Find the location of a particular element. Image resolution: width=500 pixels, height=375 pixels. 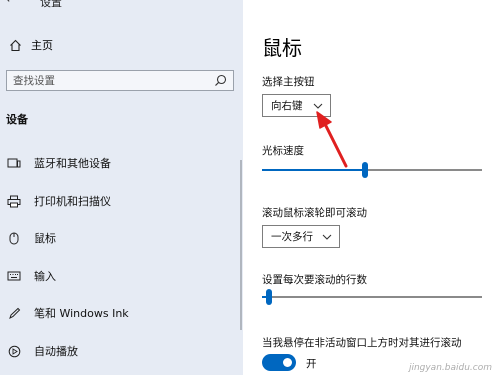

primary-button-dropdown: 向右键 is located at coordinates (296, 105).